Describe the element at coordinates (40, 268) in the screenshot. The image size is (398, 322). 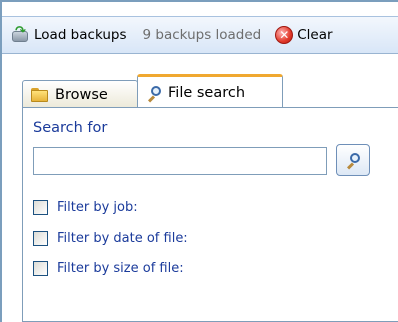
I see `filter-by-size-checkbox` at that location.